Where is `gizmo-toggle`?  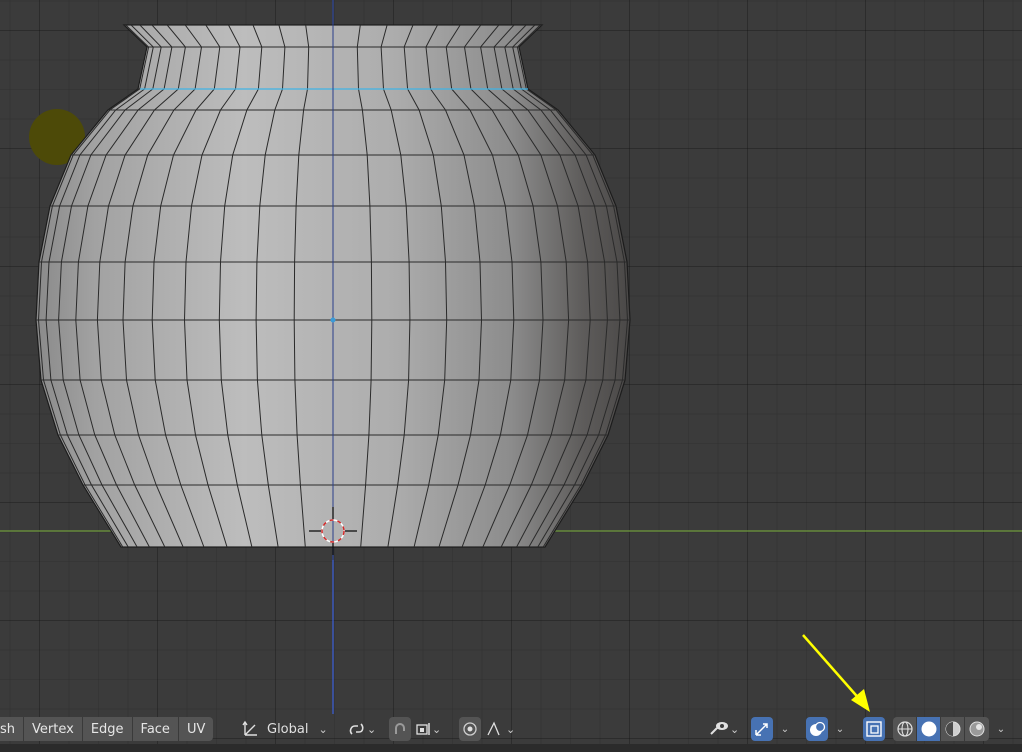 gizmo-toggle is located at coordinates (762, 729).